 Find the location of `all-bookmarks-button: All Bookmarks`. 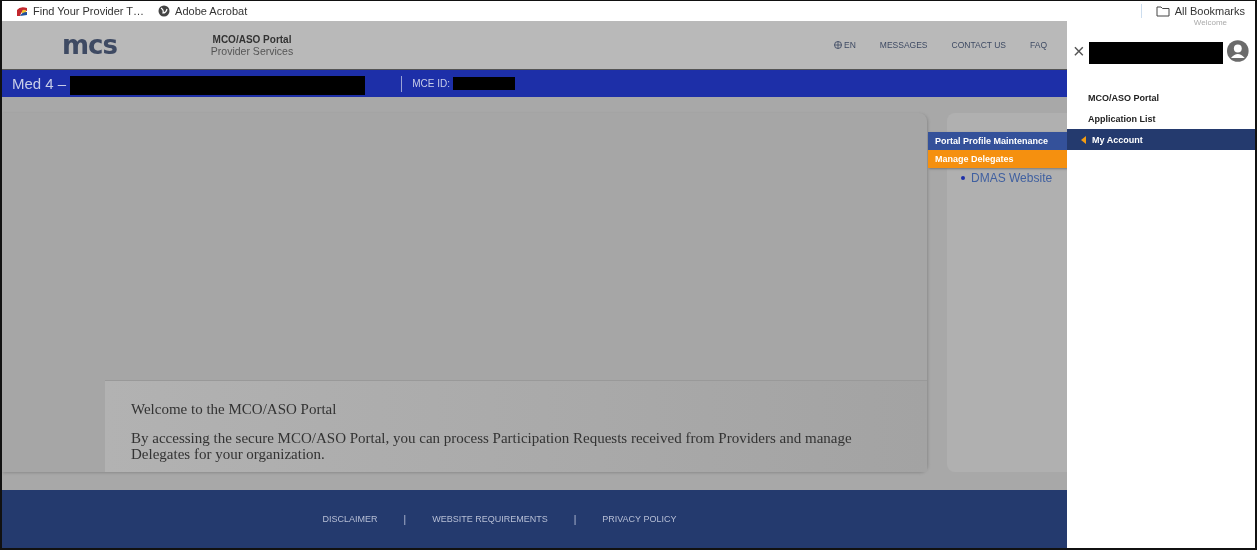

all-bookmarks-button: All Bookmarks is located at coordinates (1200, 11).